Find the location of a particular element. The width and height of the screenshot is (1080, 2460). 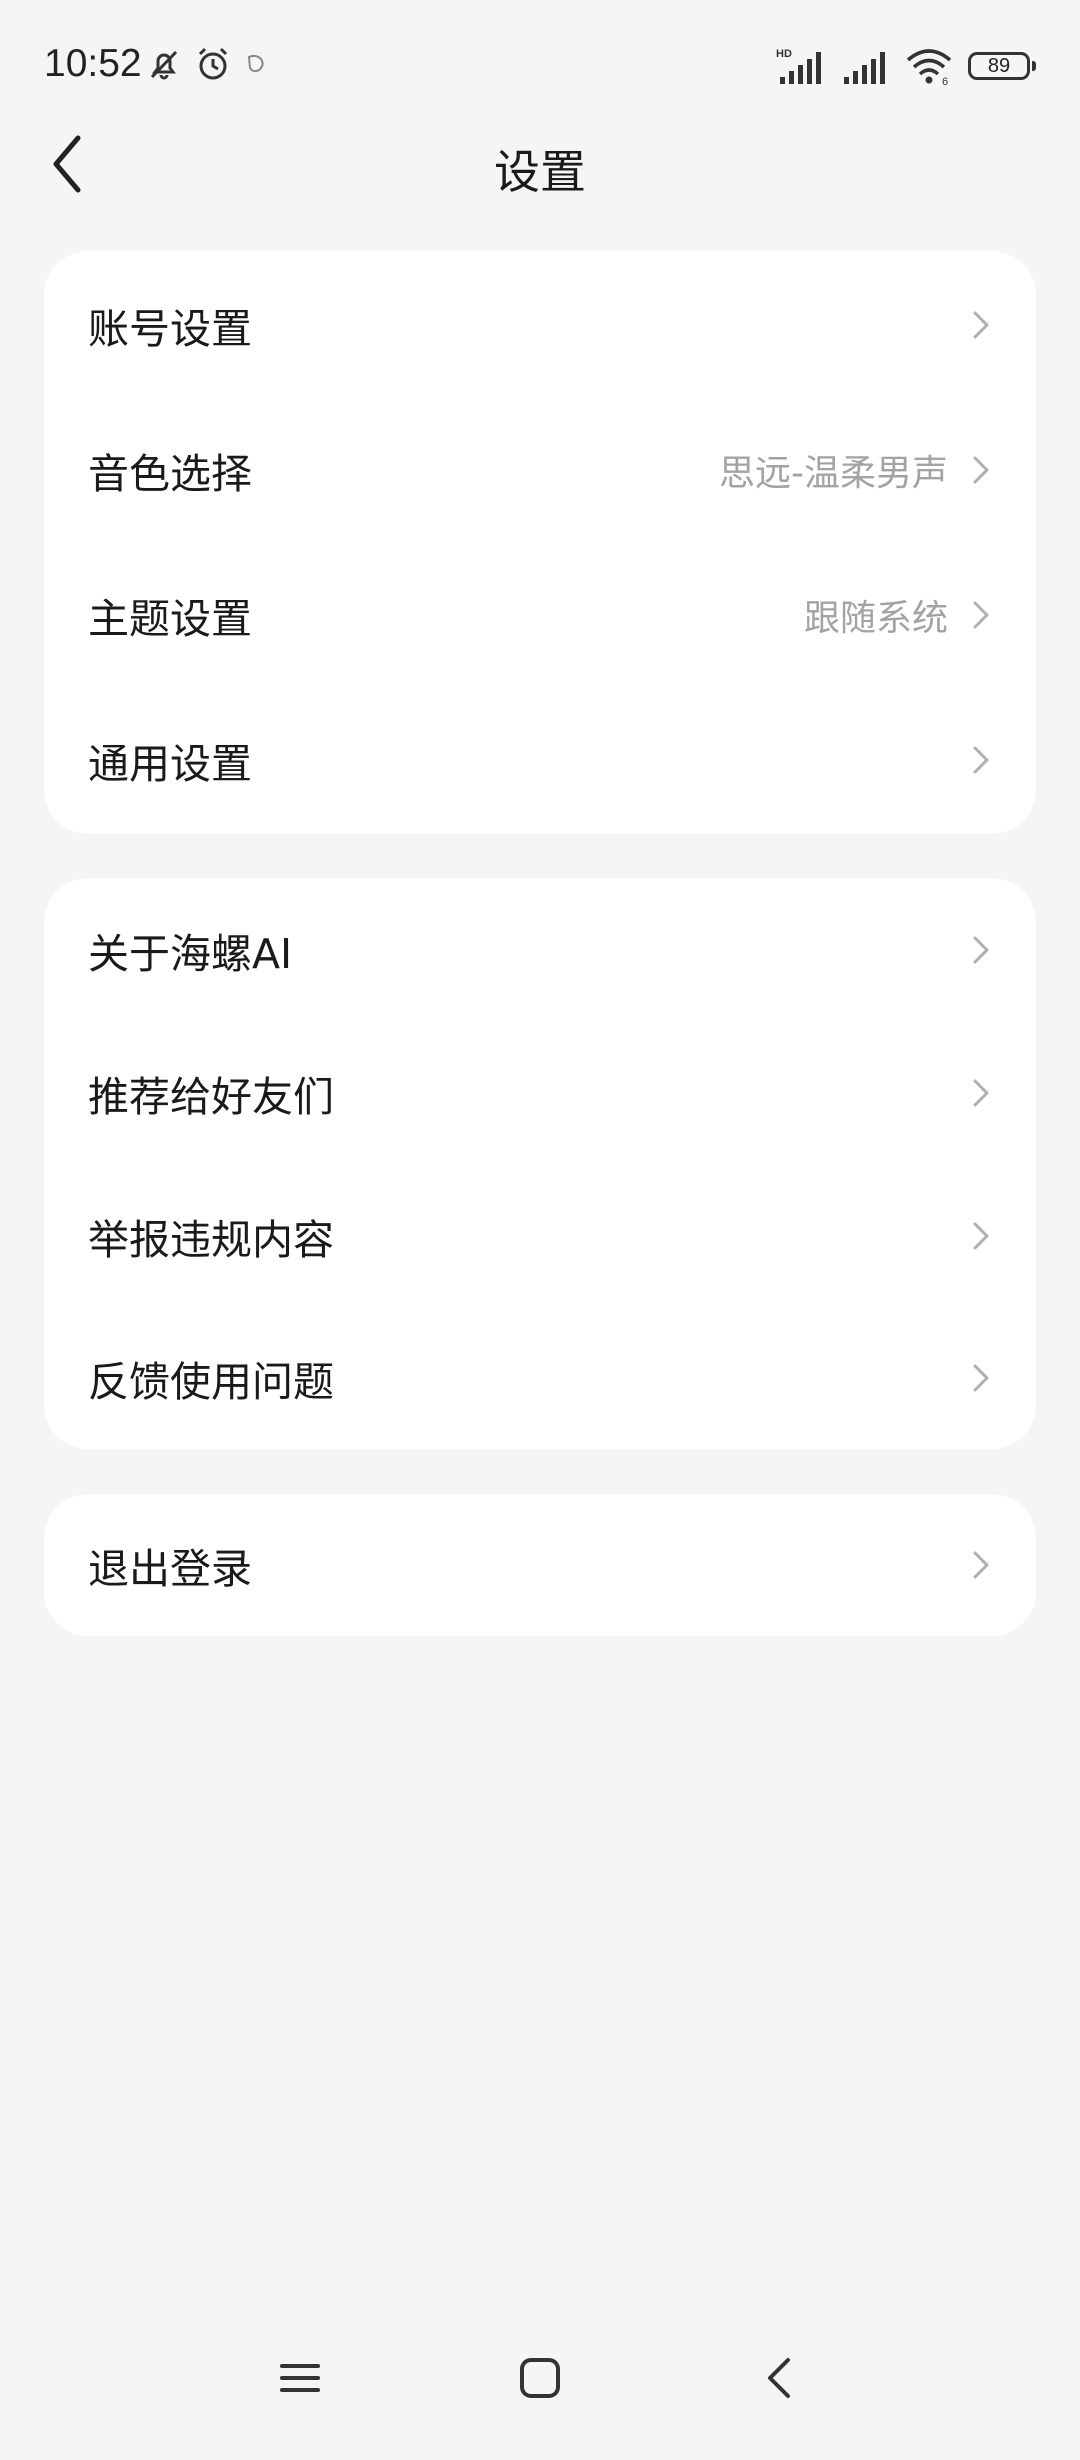

row-value: 思远-温柔男声 is located at coordinates (833, 473).